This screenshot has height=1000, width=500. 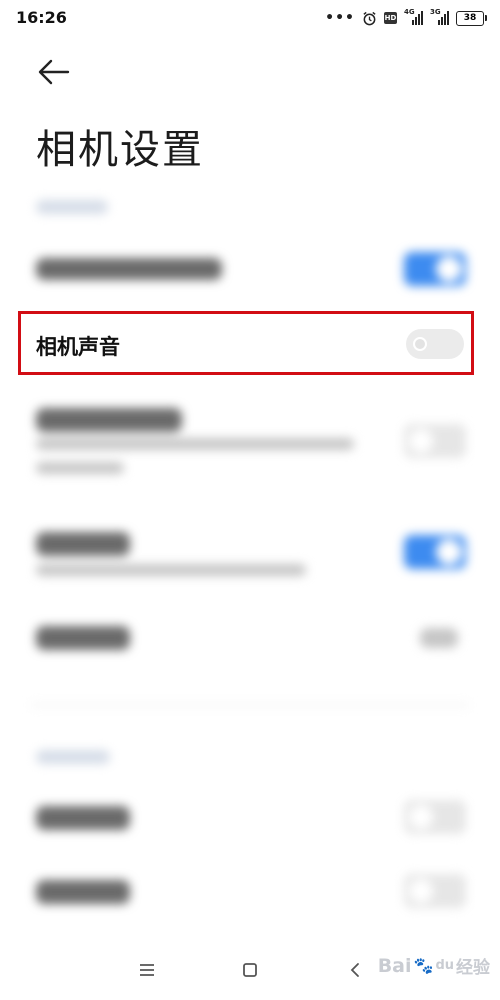 I want to click on menu-button, so click(x=147, y=970).